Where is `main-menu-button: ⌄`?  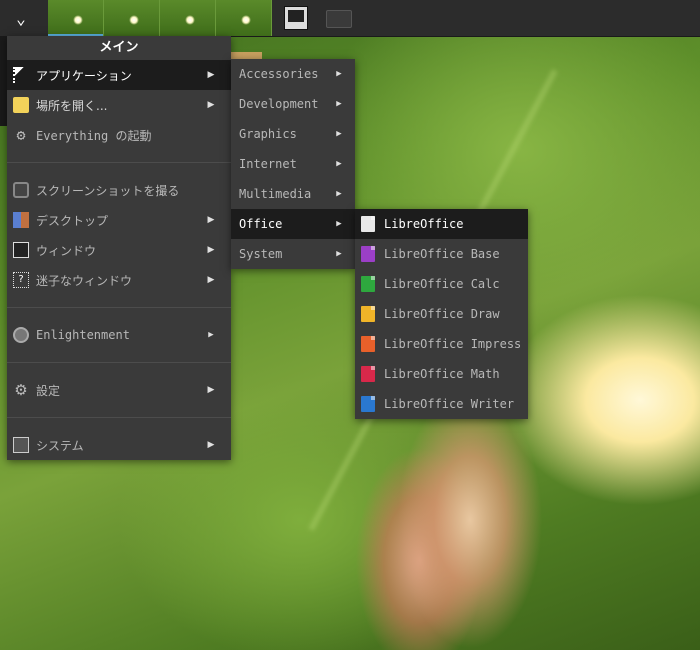
main-menu-button: ⌄ is located at coordinates (21, 18).